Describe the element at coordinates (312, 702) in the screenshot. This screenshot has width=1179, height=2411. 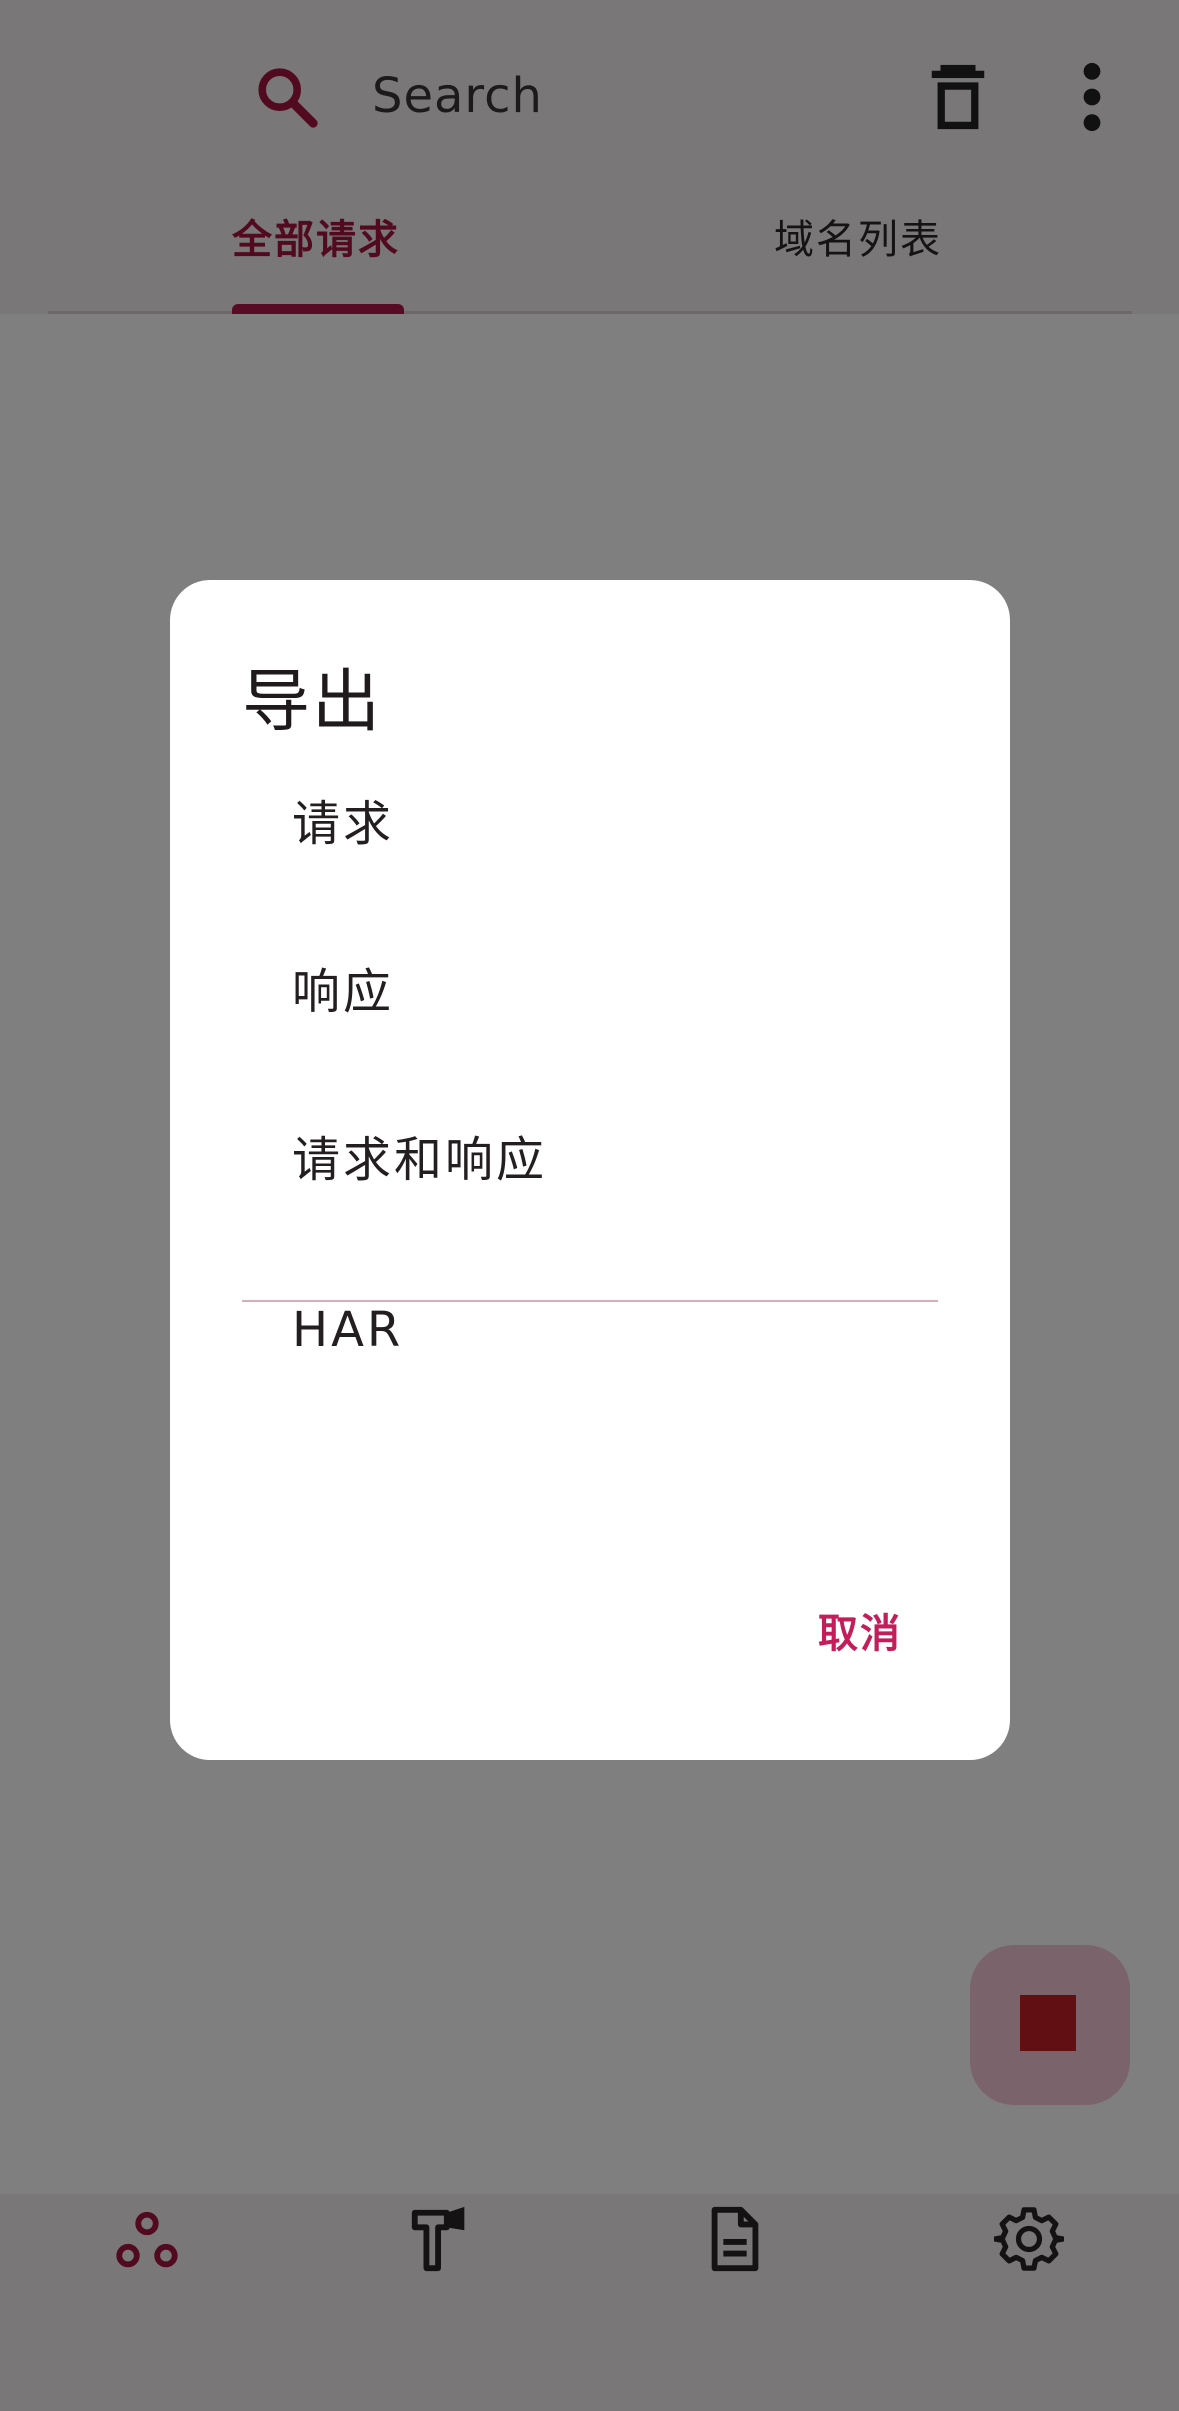
I see `dialog-title: 导出` at that location.